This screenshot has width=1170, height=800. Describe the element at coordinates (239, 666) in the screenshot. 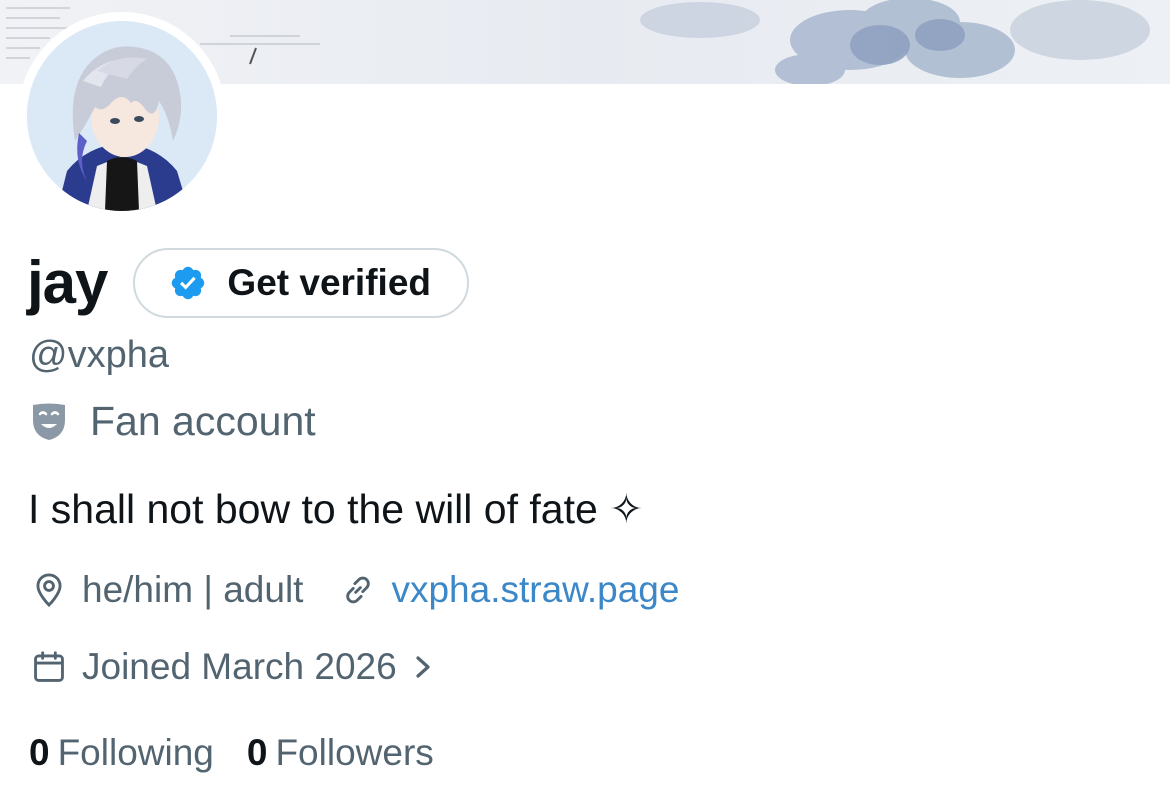

I see `joined-text: Joined March 2026` at that location.